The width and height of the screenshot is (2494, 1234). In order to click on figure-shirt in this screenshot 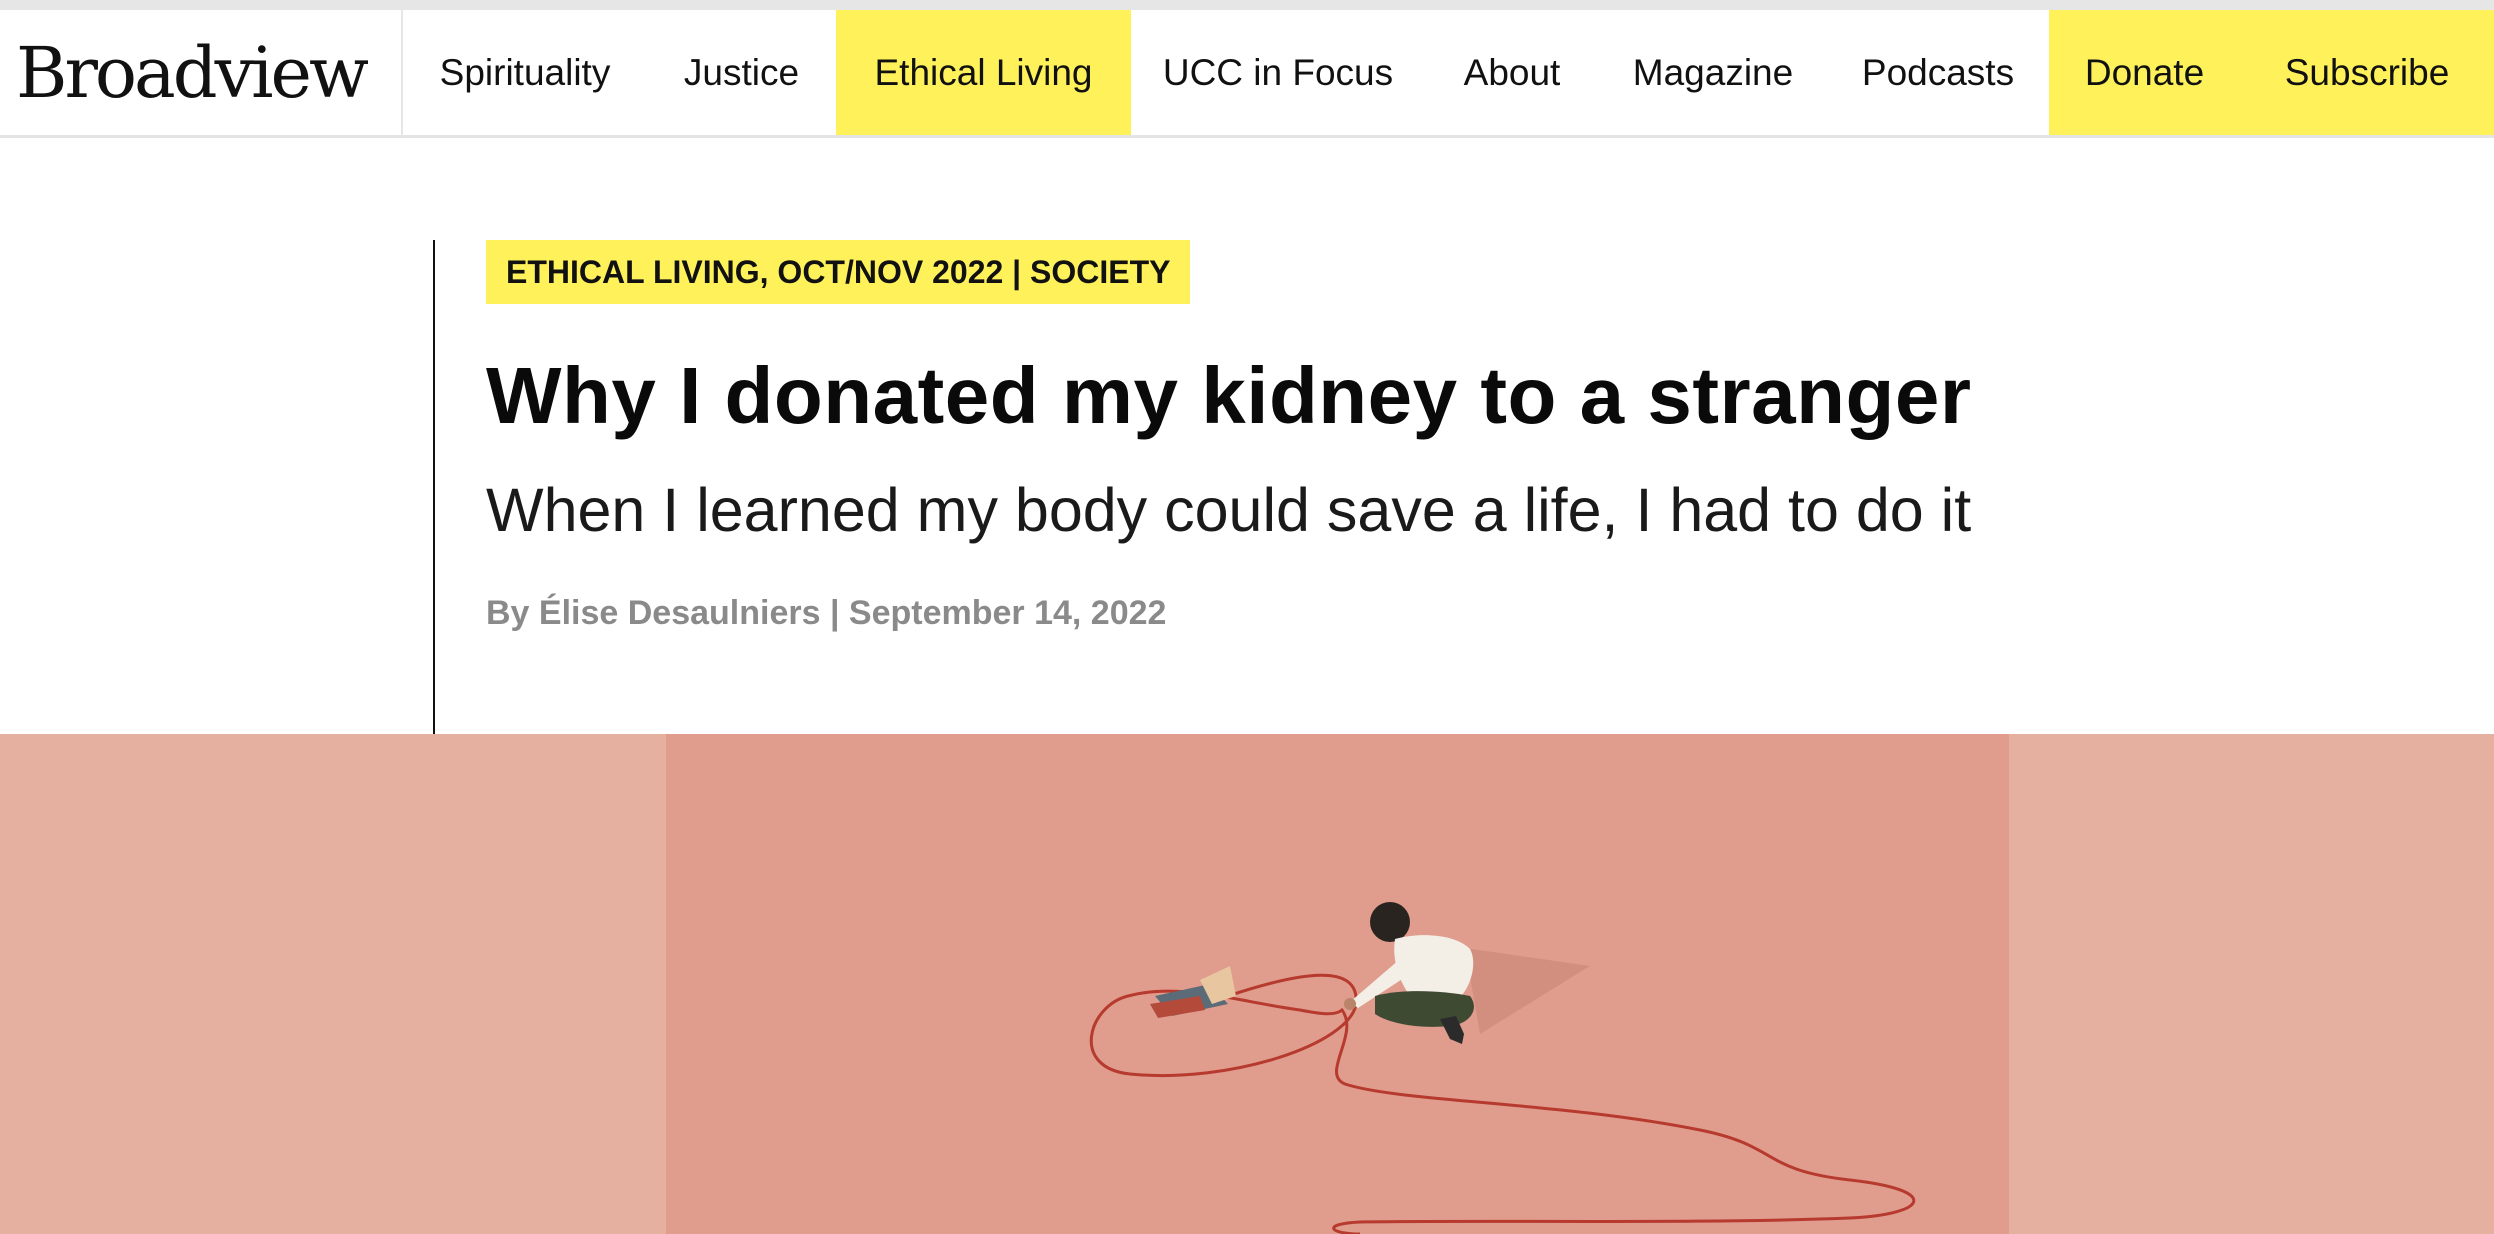, I will do `click(1434, 967)`.